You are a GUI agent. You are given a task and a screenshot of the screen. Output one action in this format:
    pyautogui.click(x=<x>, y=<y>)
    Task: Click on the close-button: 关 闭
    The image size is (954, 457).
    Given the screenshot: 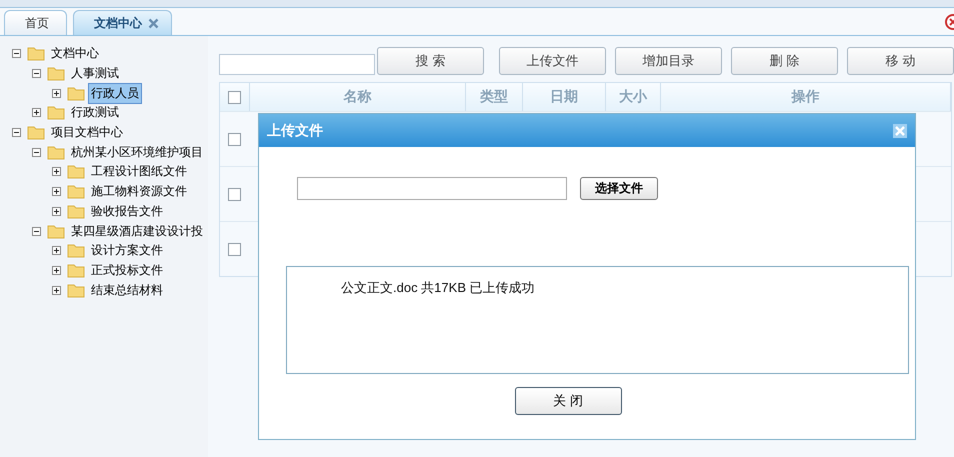 What is the action you would take?
    pyautogui.click(x=568, y=401)
    